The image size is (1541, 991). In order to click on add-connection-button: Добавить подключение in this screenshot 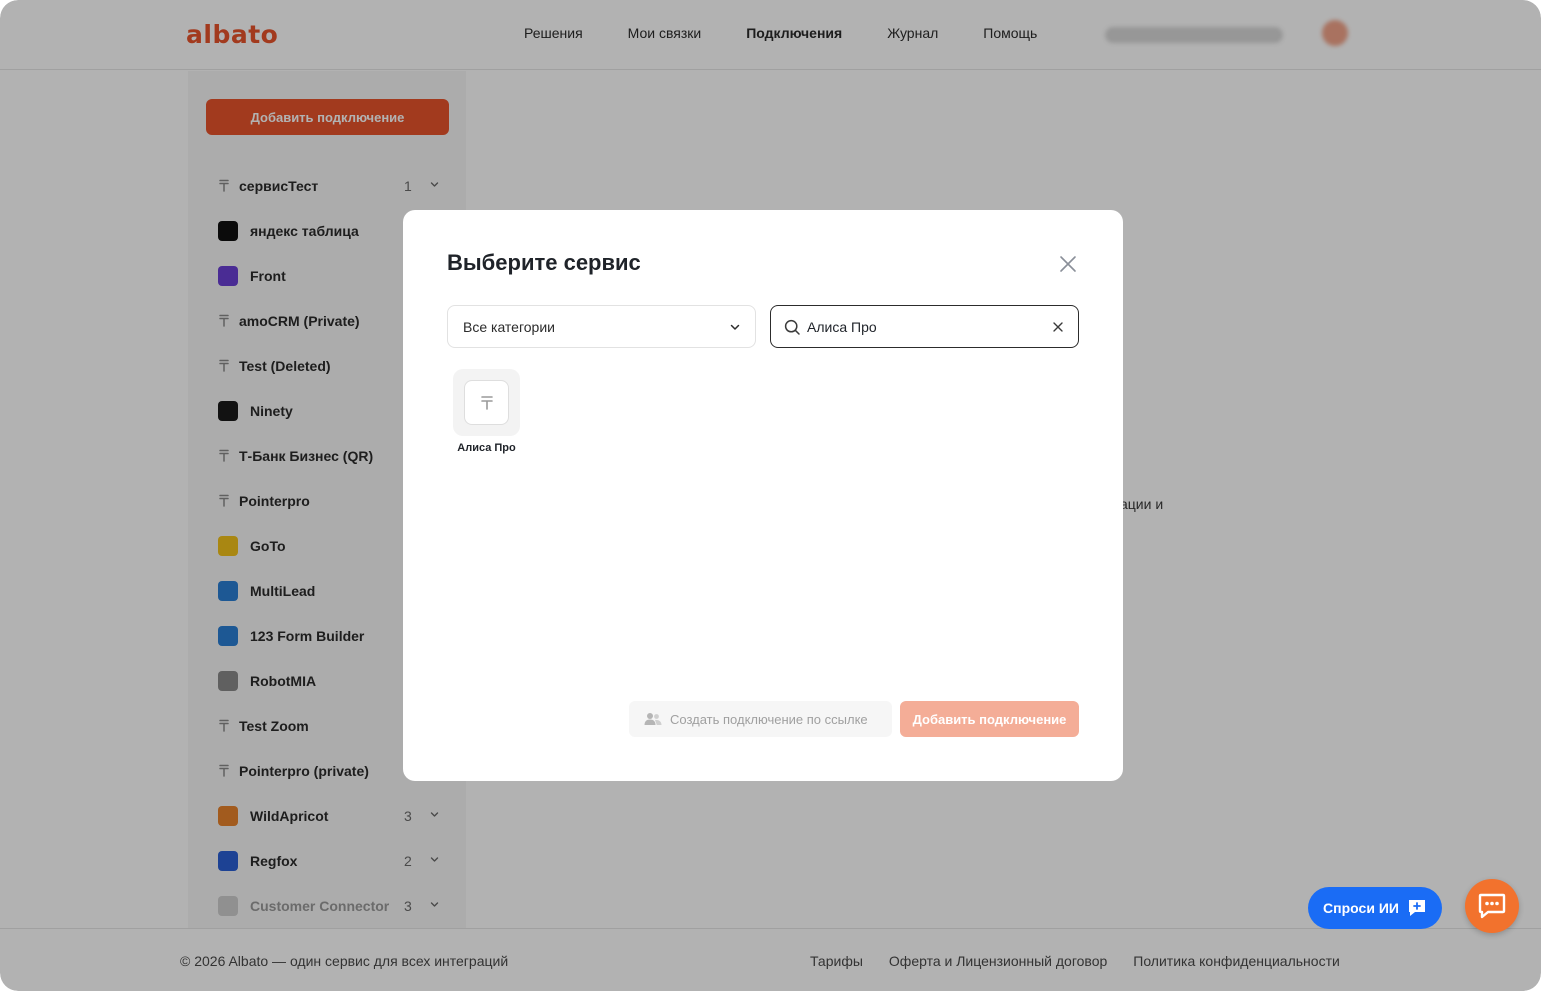, I will do `click(989, 719)`.